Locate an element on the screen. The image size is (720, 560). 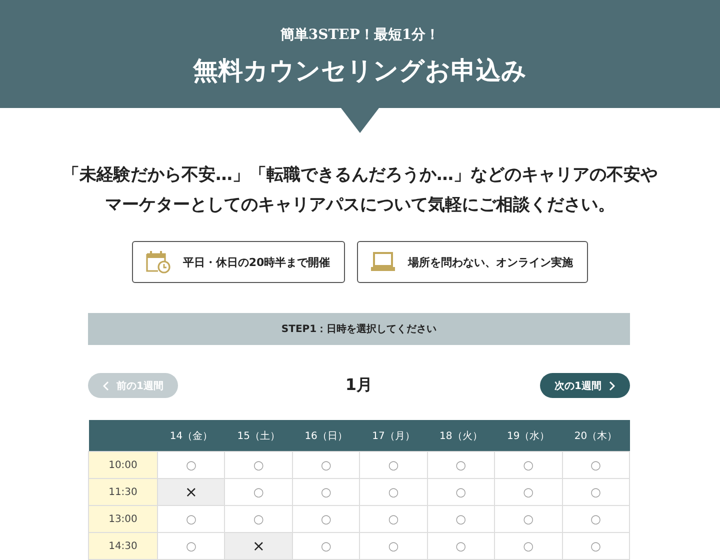
date-header: 15（土） is located at coordinates (258, 436).